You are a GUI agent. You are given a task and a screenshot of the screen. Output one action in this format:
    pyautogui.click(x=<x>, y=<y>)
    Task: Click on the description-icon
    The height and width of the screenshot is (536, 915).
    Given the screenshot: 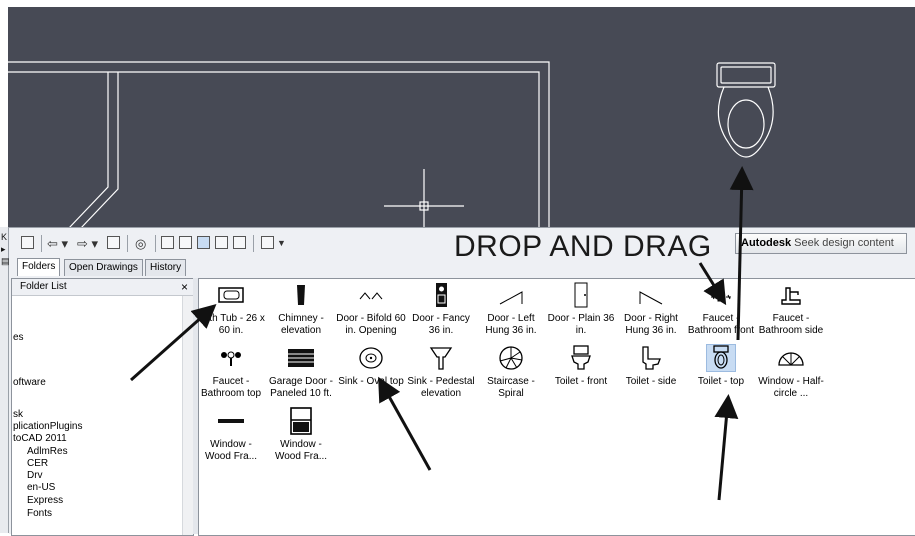 What is the action you would take?
    pyautogui.click(x=239, y=242)
    